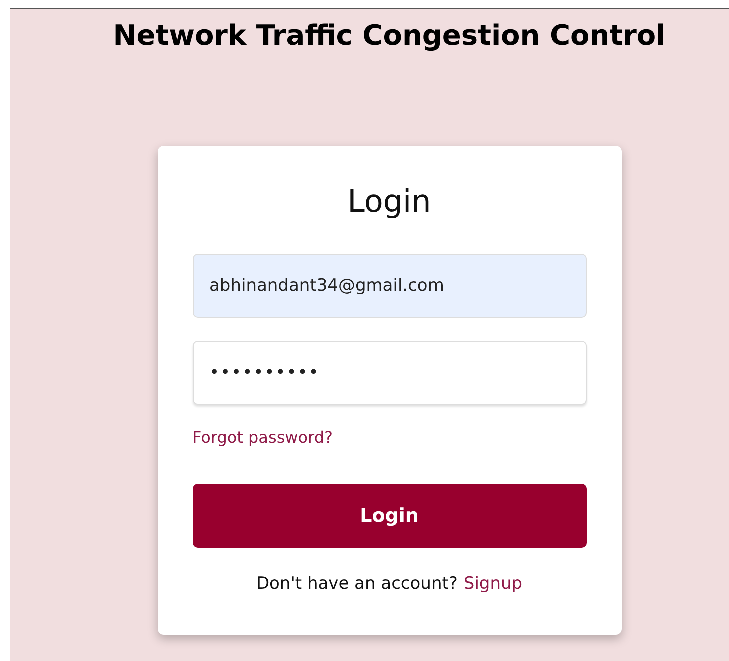  What do you see at coordinates (389, 516) in the screenshot?
I see `login-button: Login` at bounding box center [389, 516].